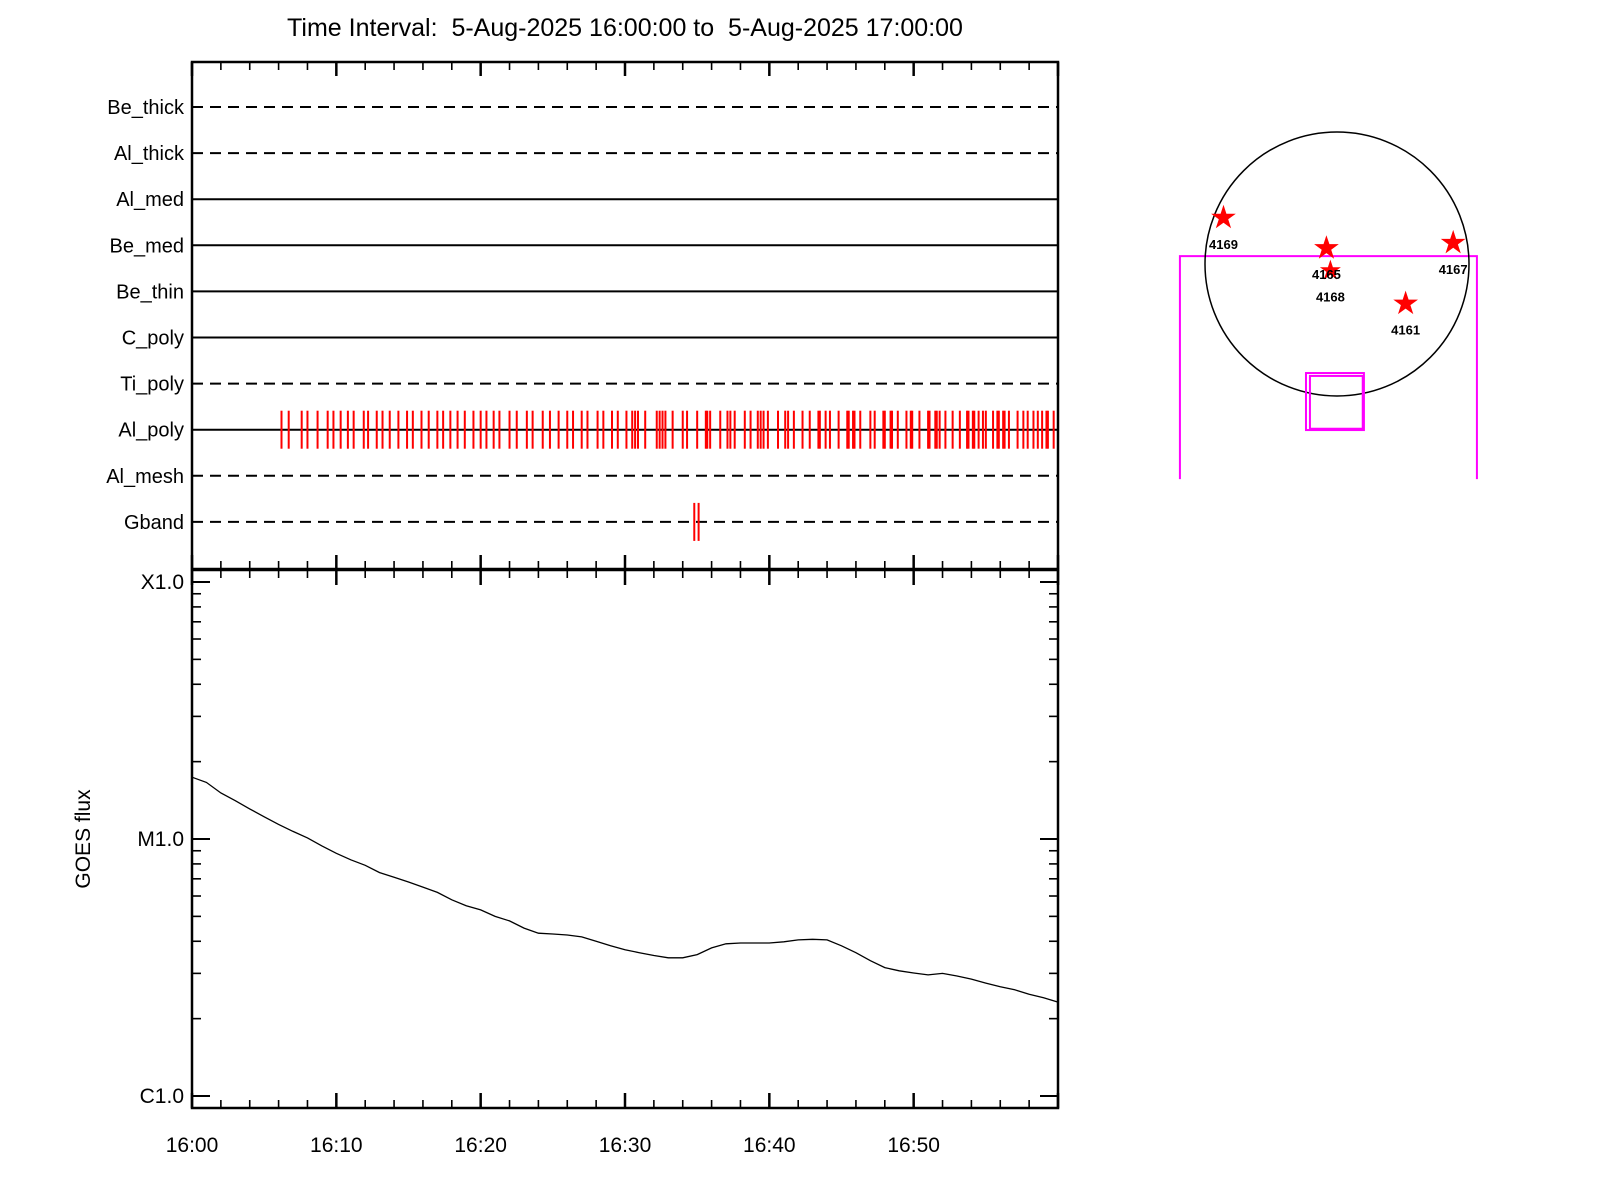  Describe the element at coordinates (1330, 297) in the screenshot. I see `active-region-label-4168: 4168` at that location.